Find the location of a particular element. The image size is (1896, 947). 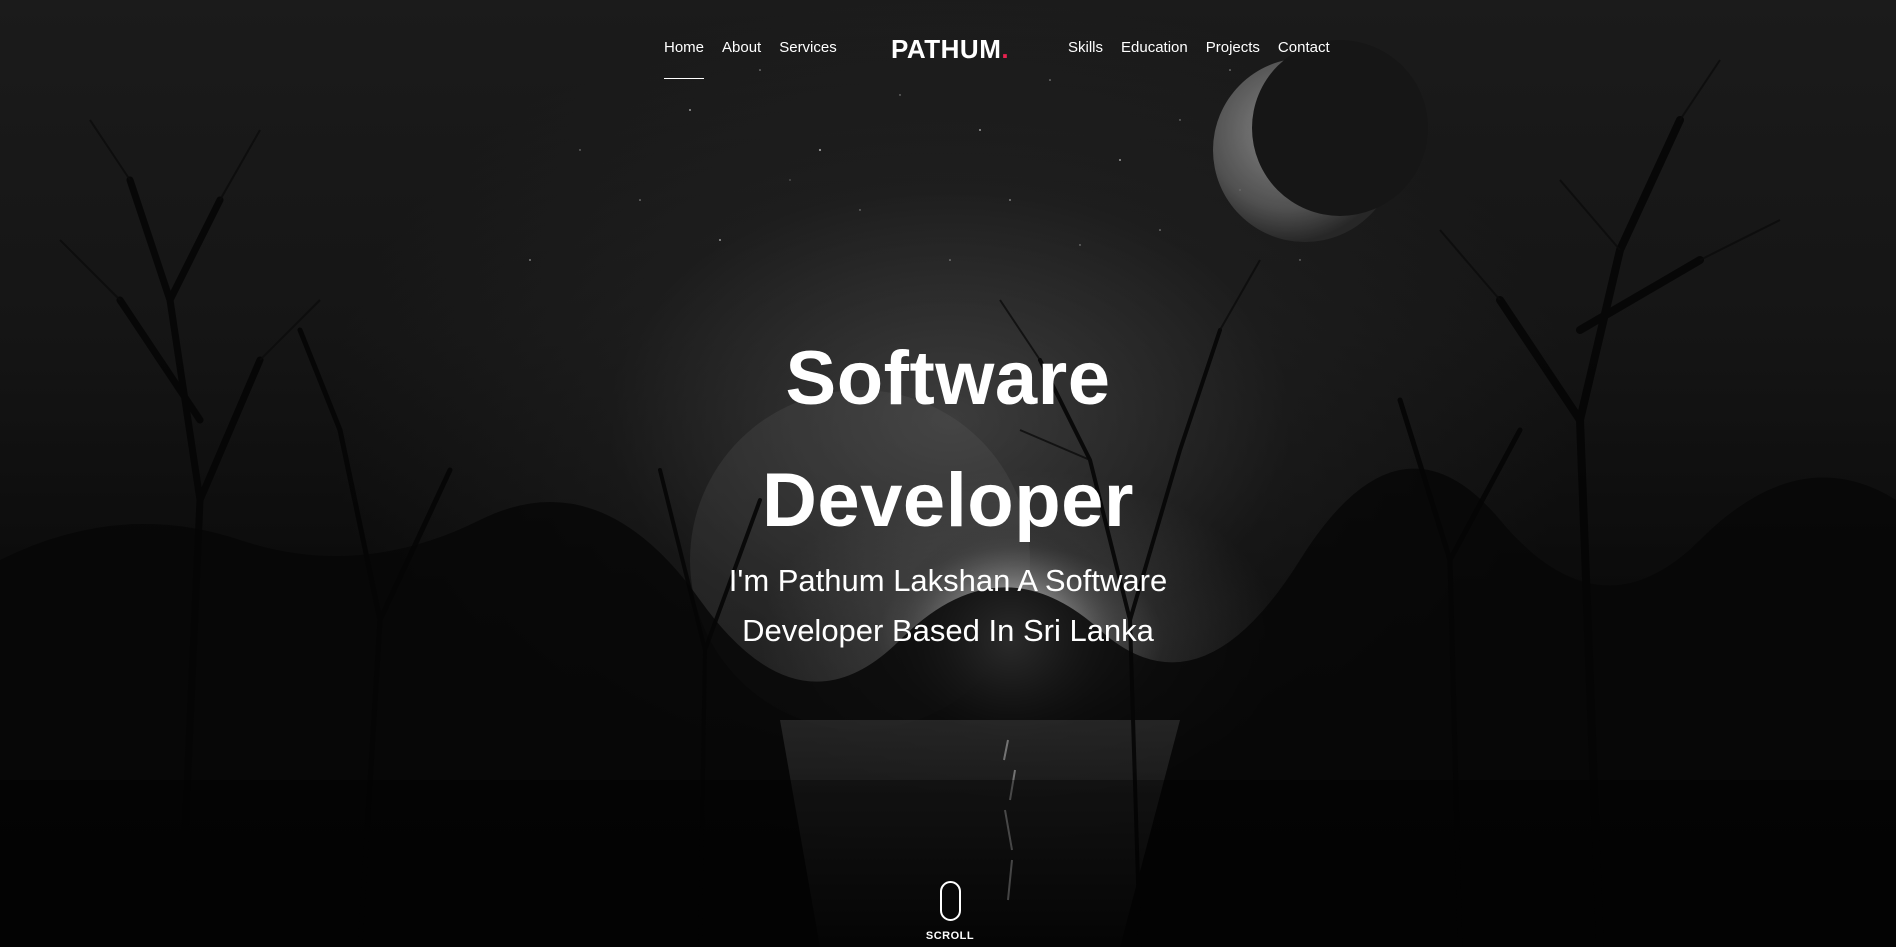

nav-item-about: About is located at coordinates (741, 50).